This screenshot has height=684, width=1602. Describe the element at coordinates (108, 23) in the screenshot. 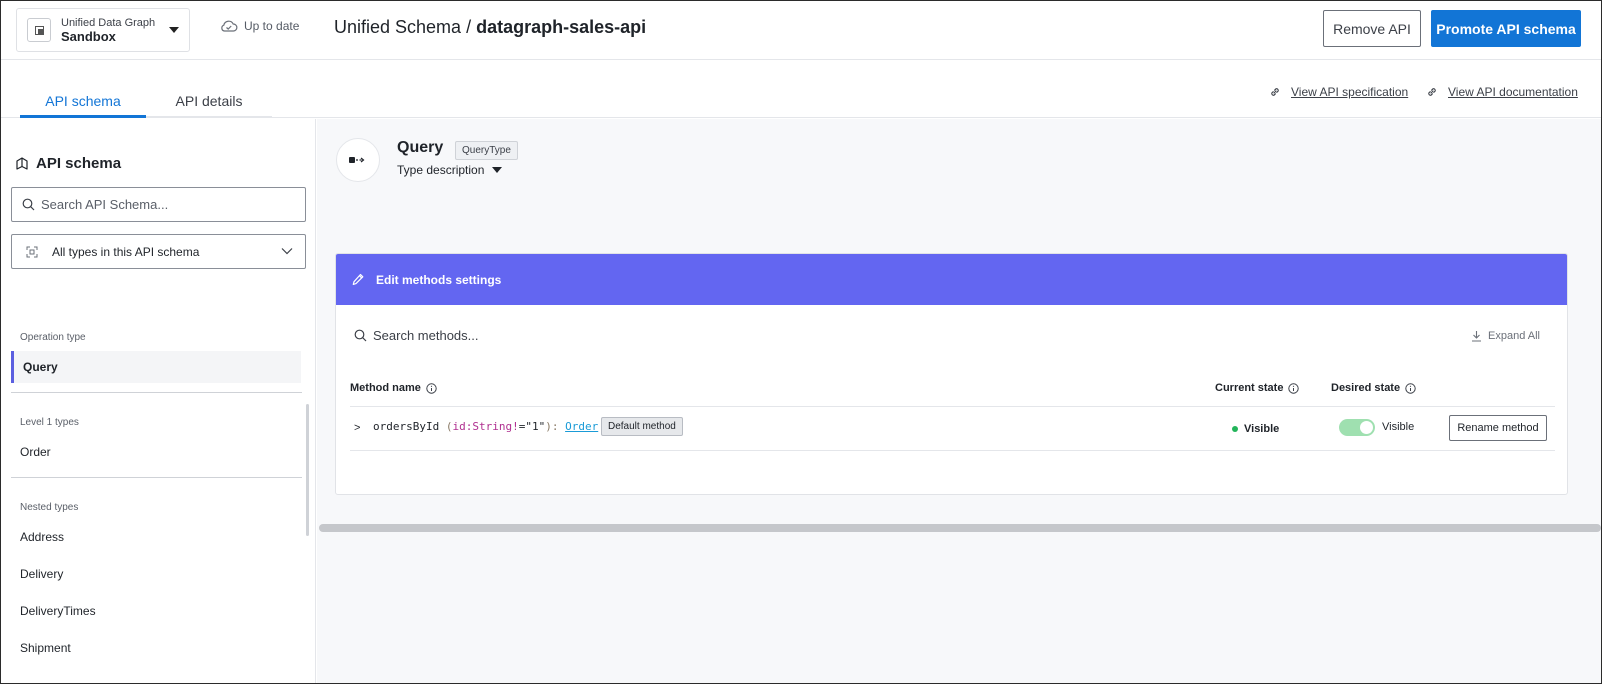

I see `environment-name: Unified Data Graph` at that location.